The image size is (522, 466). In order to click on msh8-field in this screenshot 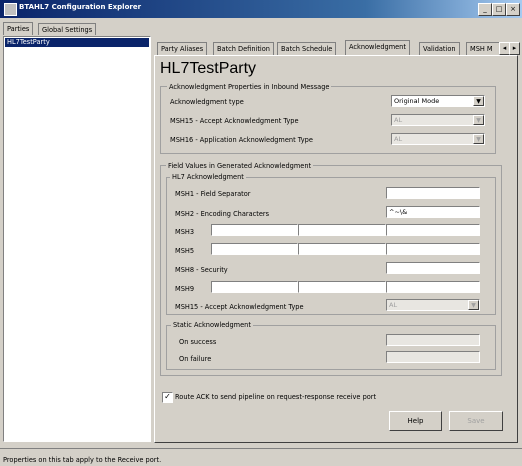, I will do `click(433, 268)`.